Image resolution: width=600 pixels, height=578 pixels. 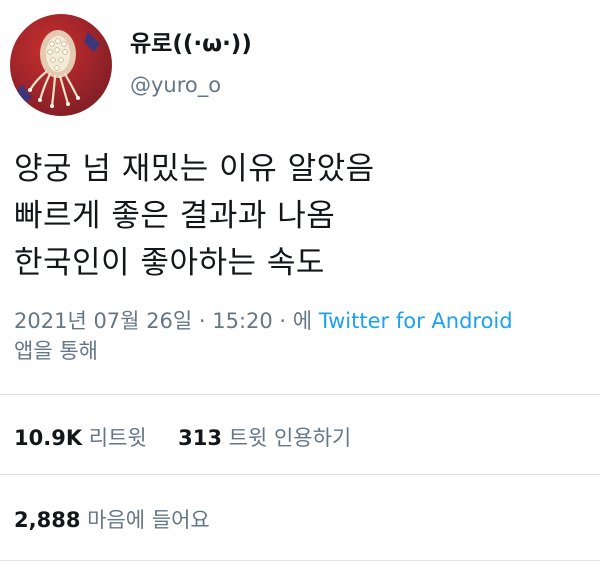 I want to click on display-name: 유로((·ω·)), so click(x=191, y=44).